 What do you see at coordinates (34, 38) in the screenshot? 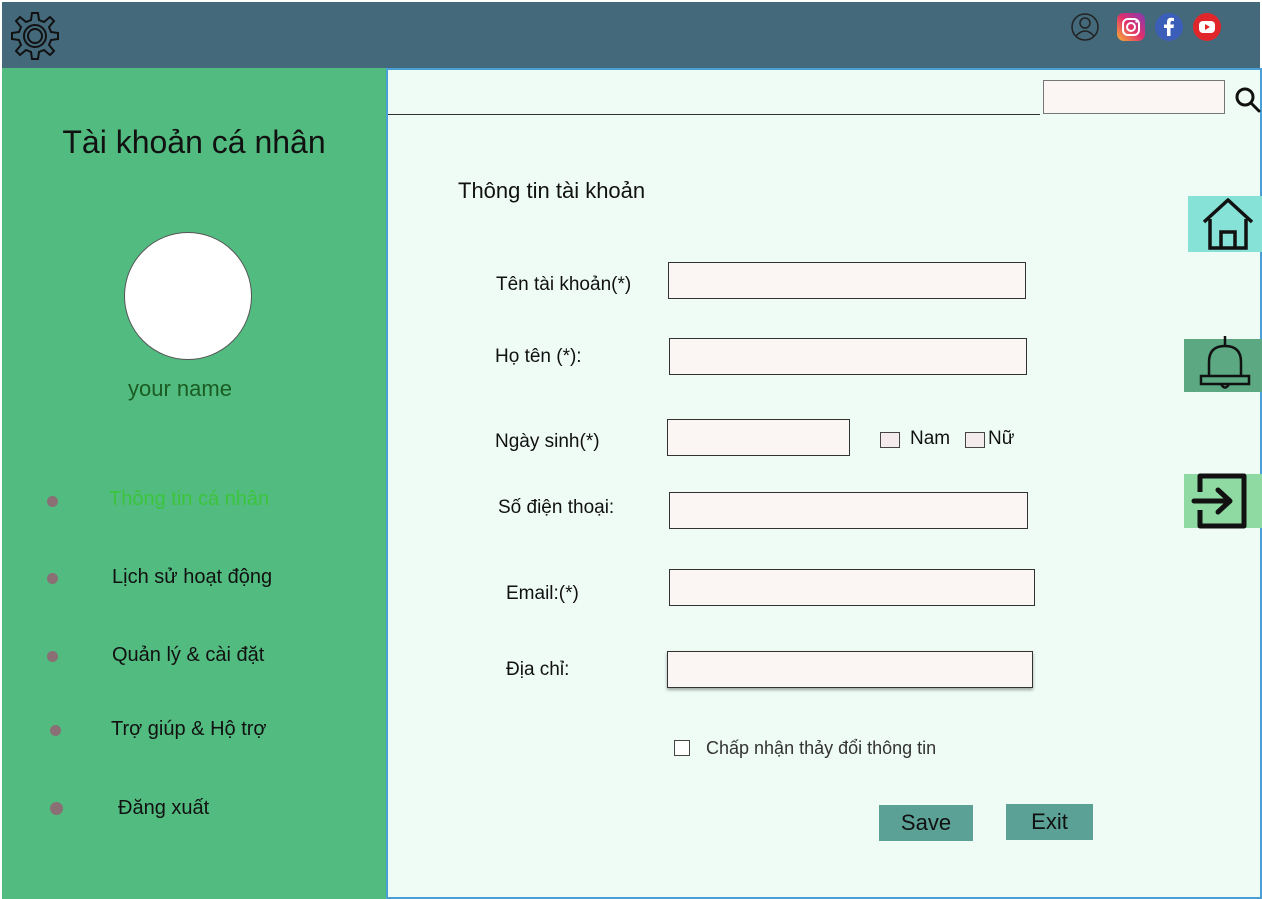
I see `settings-gear-icon` at bounding box center [34, 38].